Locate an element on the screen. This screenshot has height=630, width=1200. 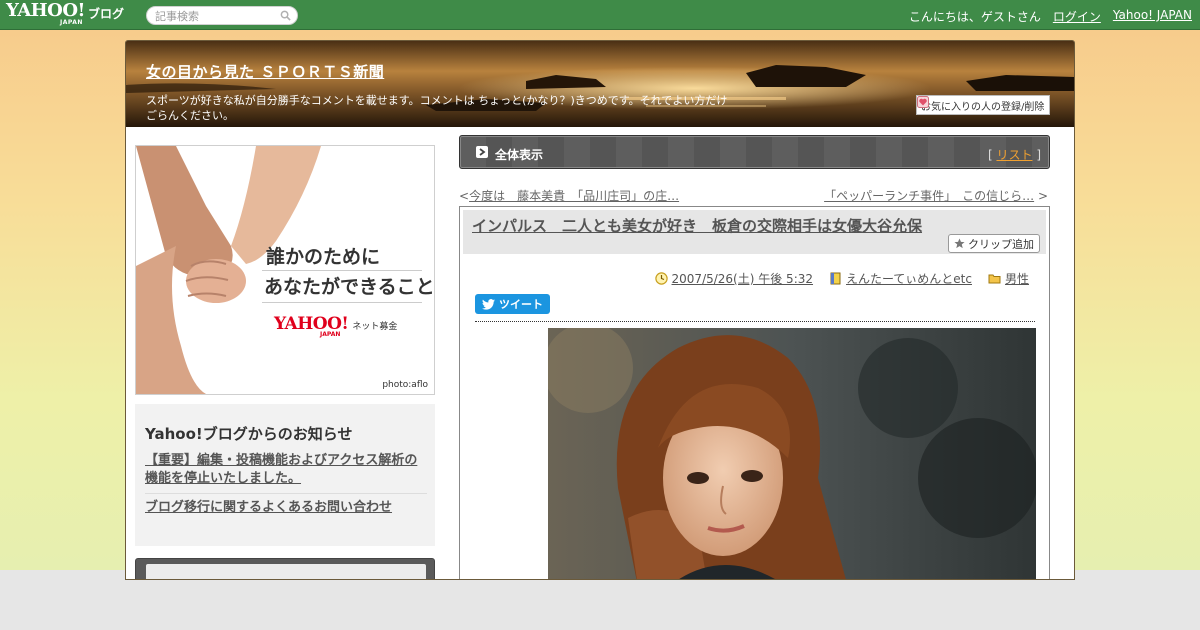
notice-link-faq: ブログ移行に関するよくあるお問い合わせ is located at coordinates (286, 508).